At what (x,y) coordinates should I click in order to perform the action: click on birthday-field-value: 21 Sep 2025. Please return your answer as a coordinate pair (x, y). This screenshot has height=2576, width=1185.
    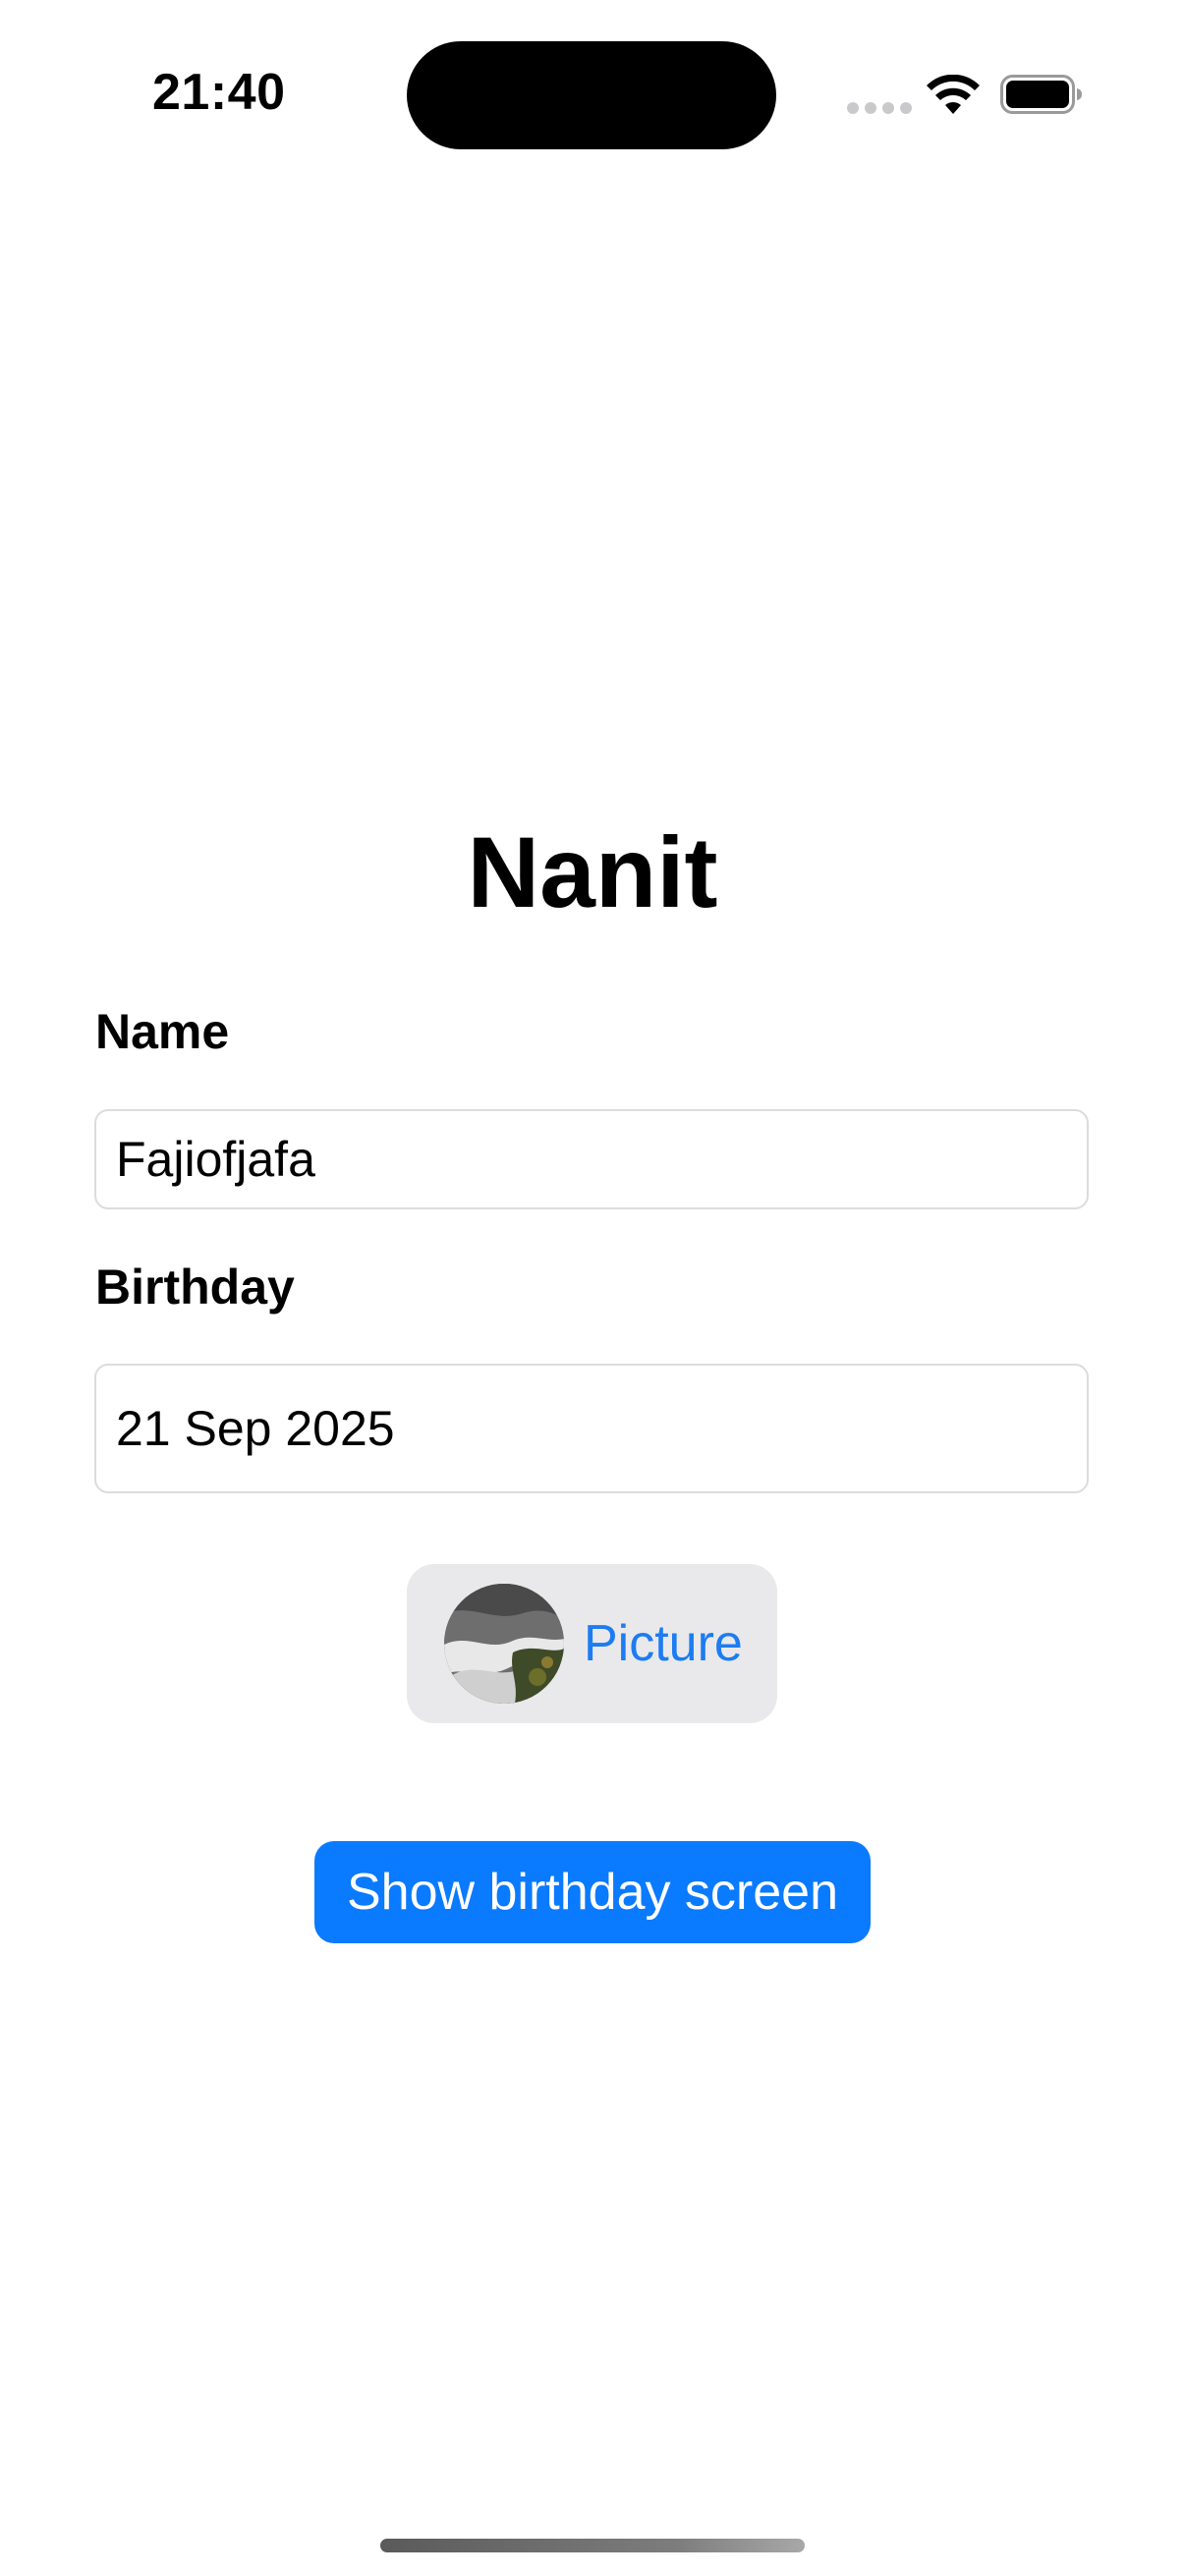
    Looking at the image, I should click on (256, 1428).